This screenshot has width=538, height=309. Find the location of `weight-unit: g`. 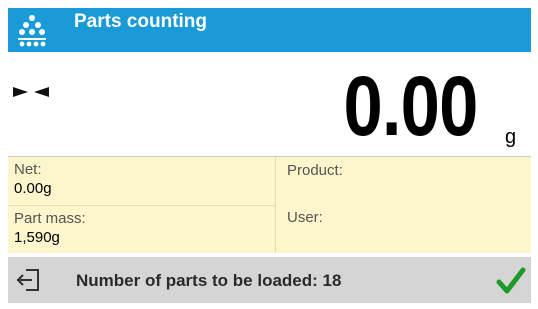

weight-unit: g is located at coordinates (511, 137).